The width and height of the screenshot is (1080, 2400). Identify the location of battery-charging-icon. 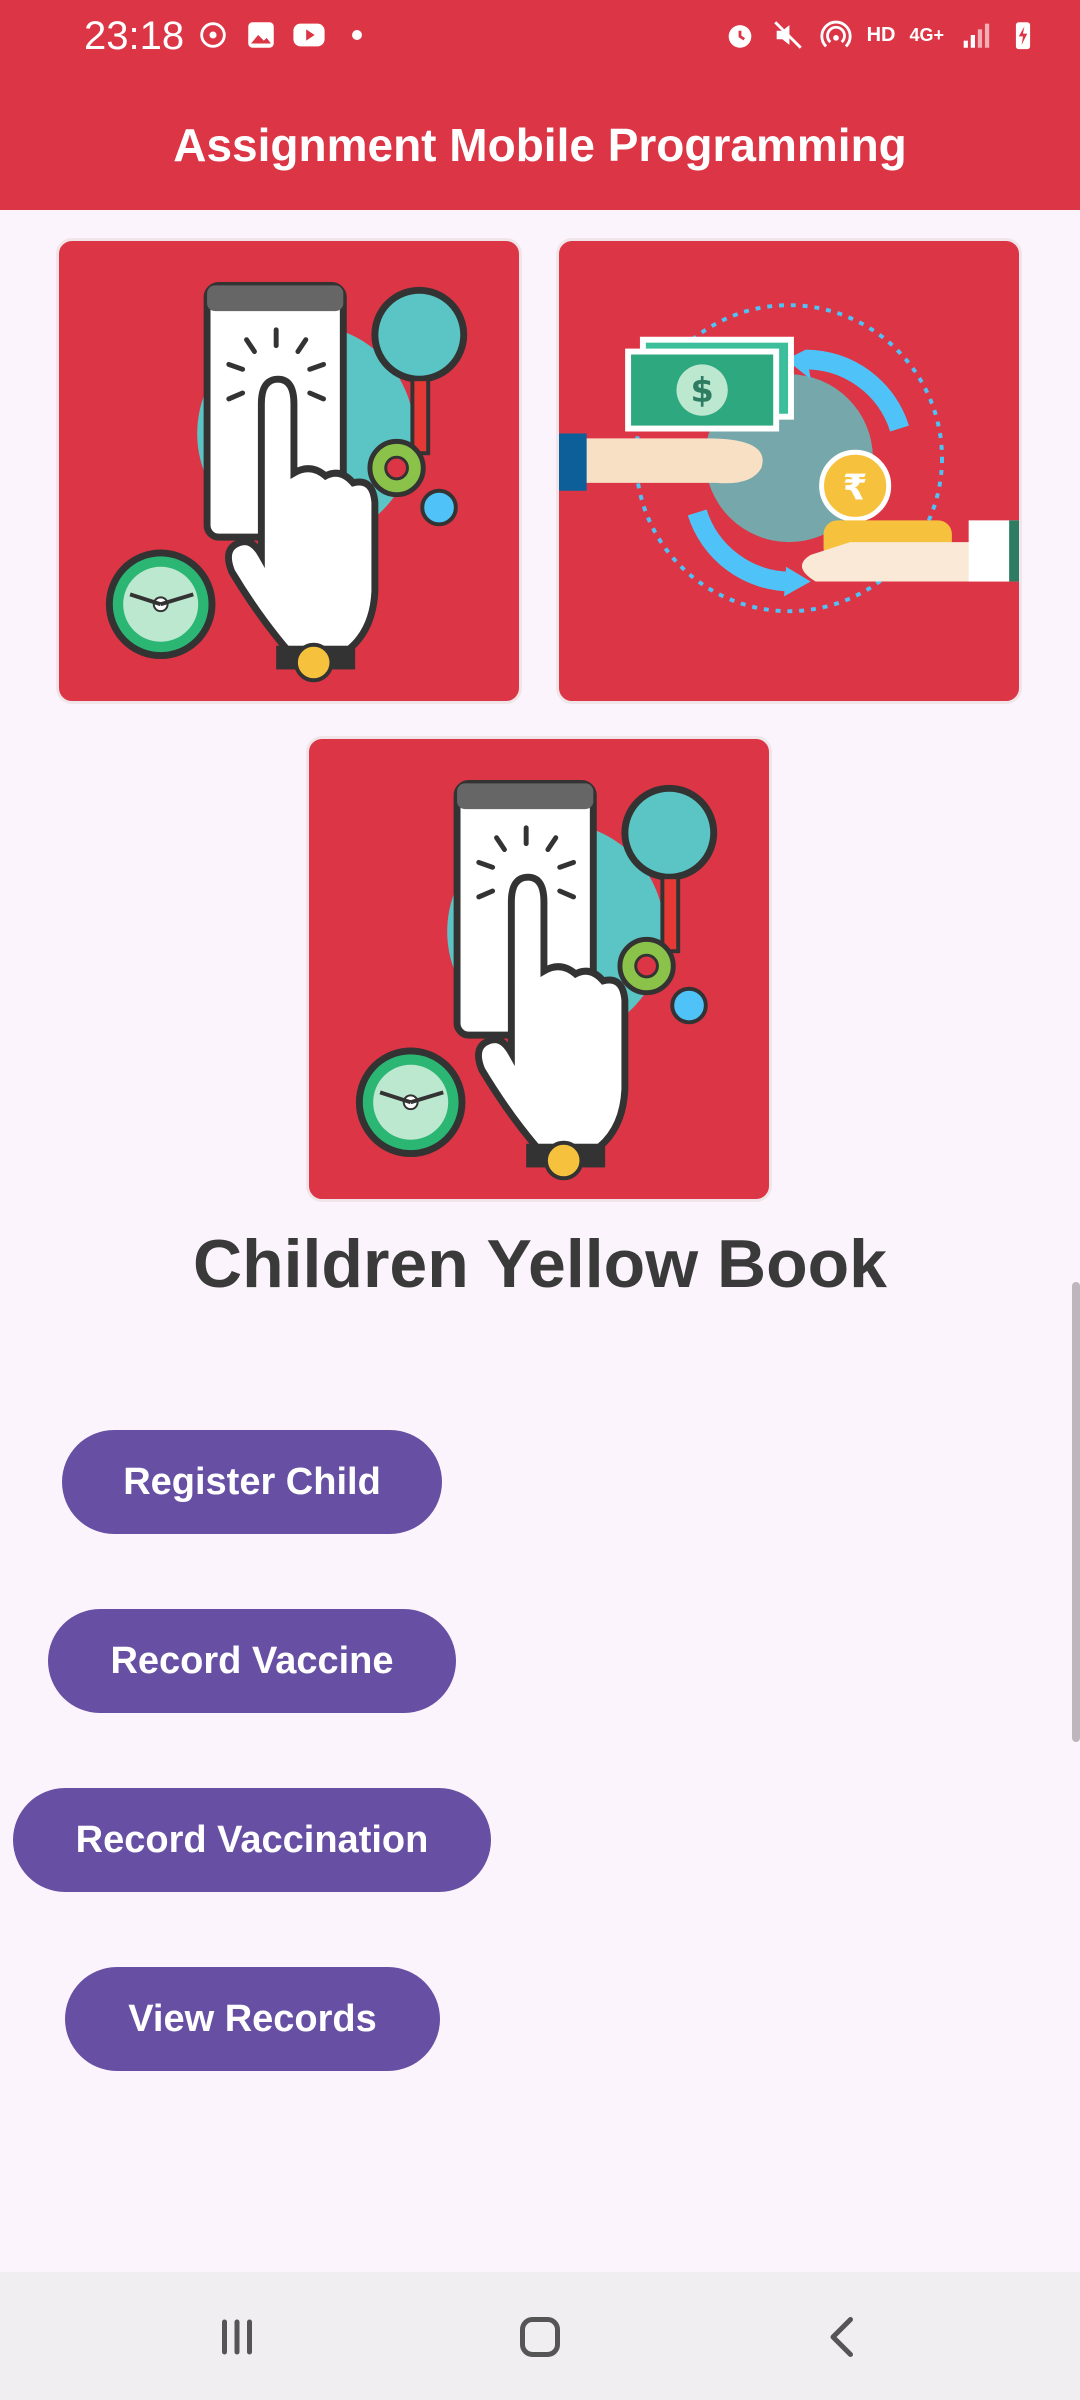
(1023, 35).